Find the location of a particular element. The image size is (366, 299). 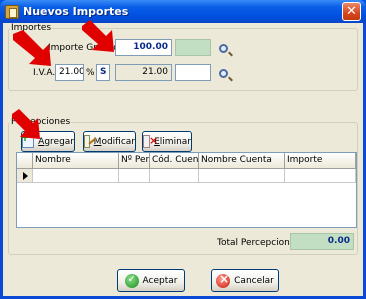

edit-button-text: Modificar is located at coordinates (114, 142).